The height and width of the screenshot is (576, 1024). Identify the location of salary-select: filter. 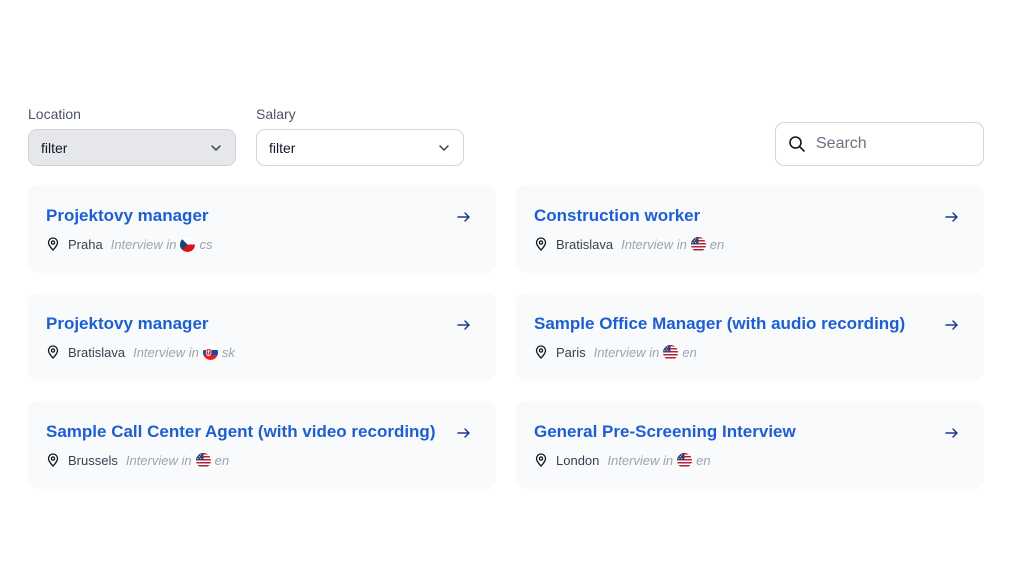
(360, 147).